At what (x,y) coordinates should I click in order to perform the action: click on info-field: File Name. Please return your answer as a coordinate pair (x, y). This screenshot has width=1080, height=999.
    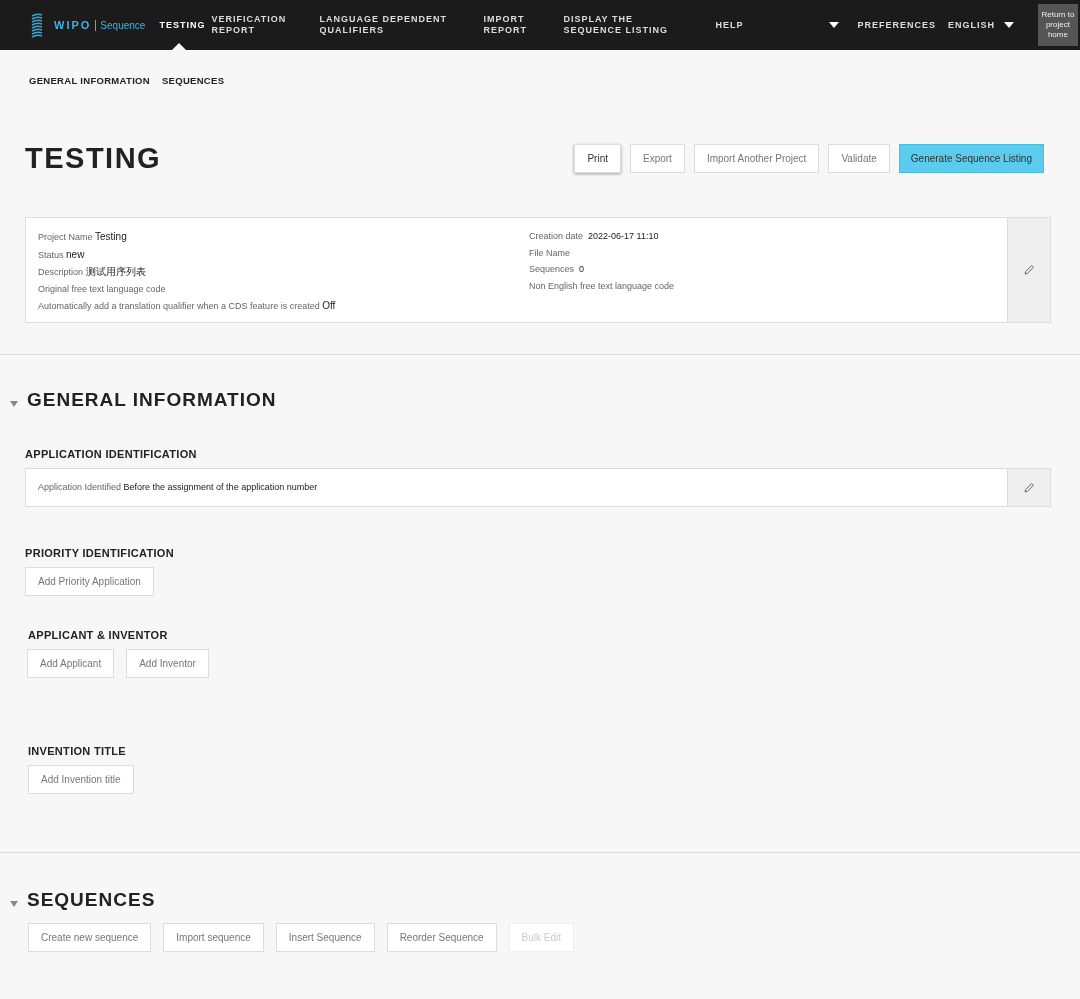
    Looking at the image, I should click on (602, 253).